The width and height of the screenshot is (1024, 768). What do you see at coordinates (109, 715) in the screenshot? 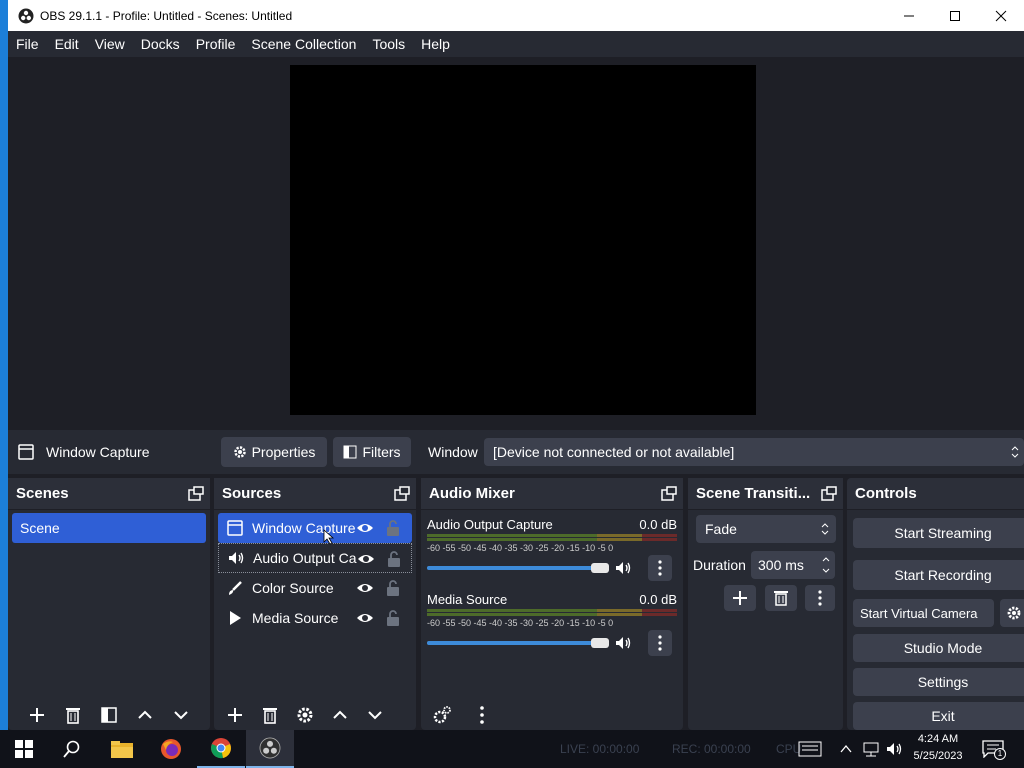
I see `scene-filter-icon` at bounding box center [109, 715].